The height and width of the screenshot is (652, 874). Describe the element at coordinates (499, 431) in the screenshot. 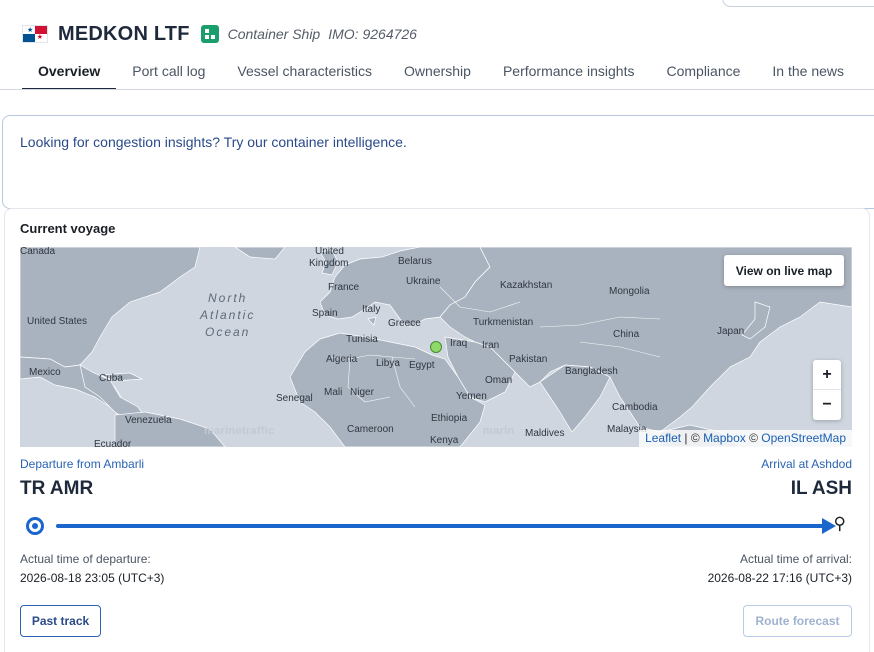

I see `watermark: marin` at that location.